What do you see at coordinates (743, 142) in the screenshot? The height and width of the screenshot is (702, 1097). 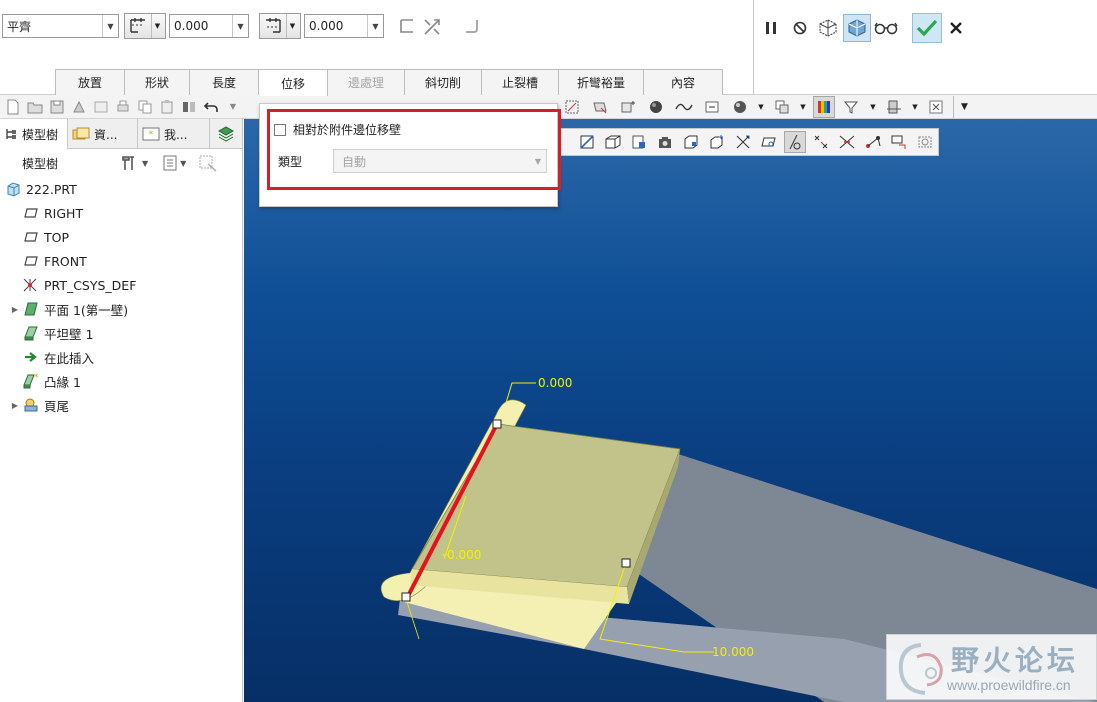 I see `csys-display-icon` at bounding box center [743, 142].